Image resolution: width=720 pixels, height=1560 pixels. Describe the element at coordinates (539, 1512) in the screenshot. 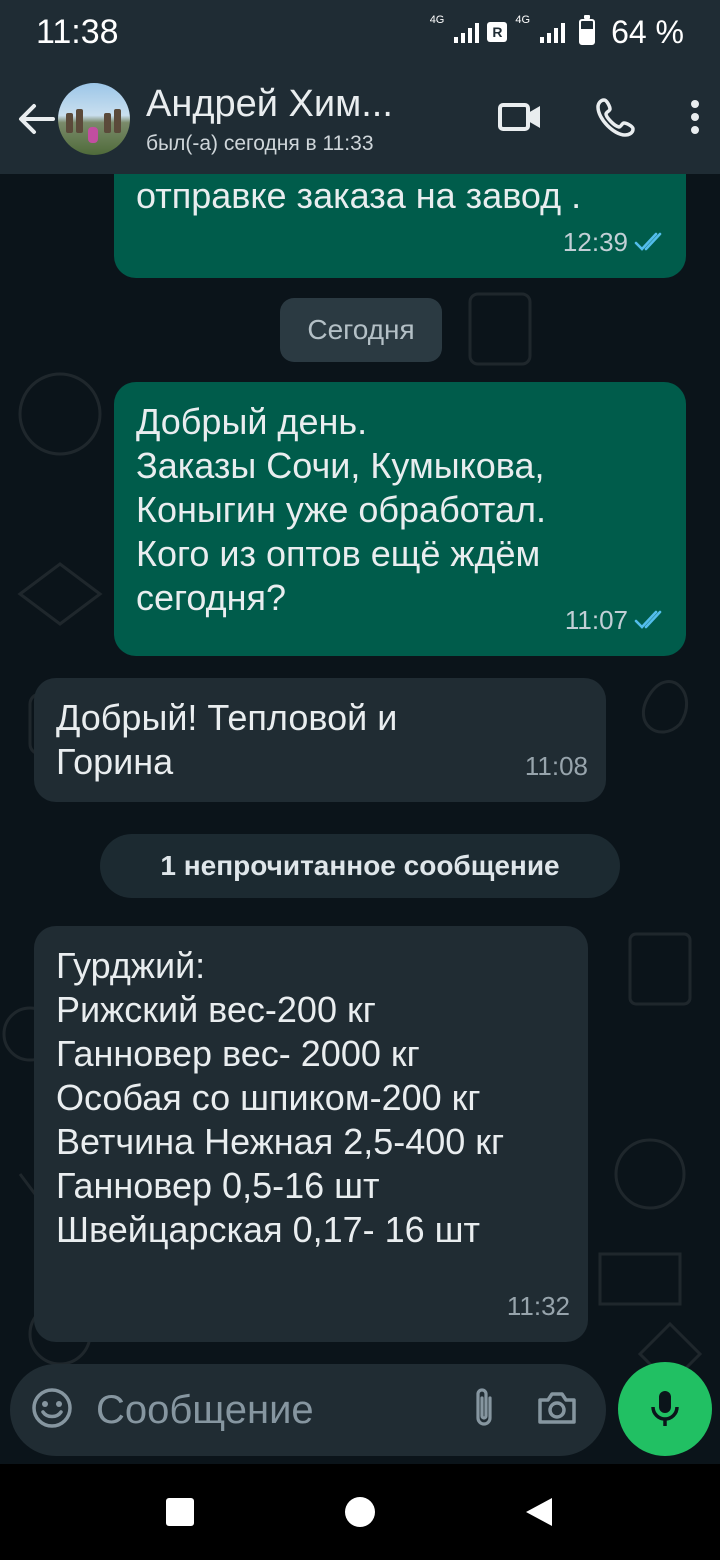

I see `nav-back-button` at that location.